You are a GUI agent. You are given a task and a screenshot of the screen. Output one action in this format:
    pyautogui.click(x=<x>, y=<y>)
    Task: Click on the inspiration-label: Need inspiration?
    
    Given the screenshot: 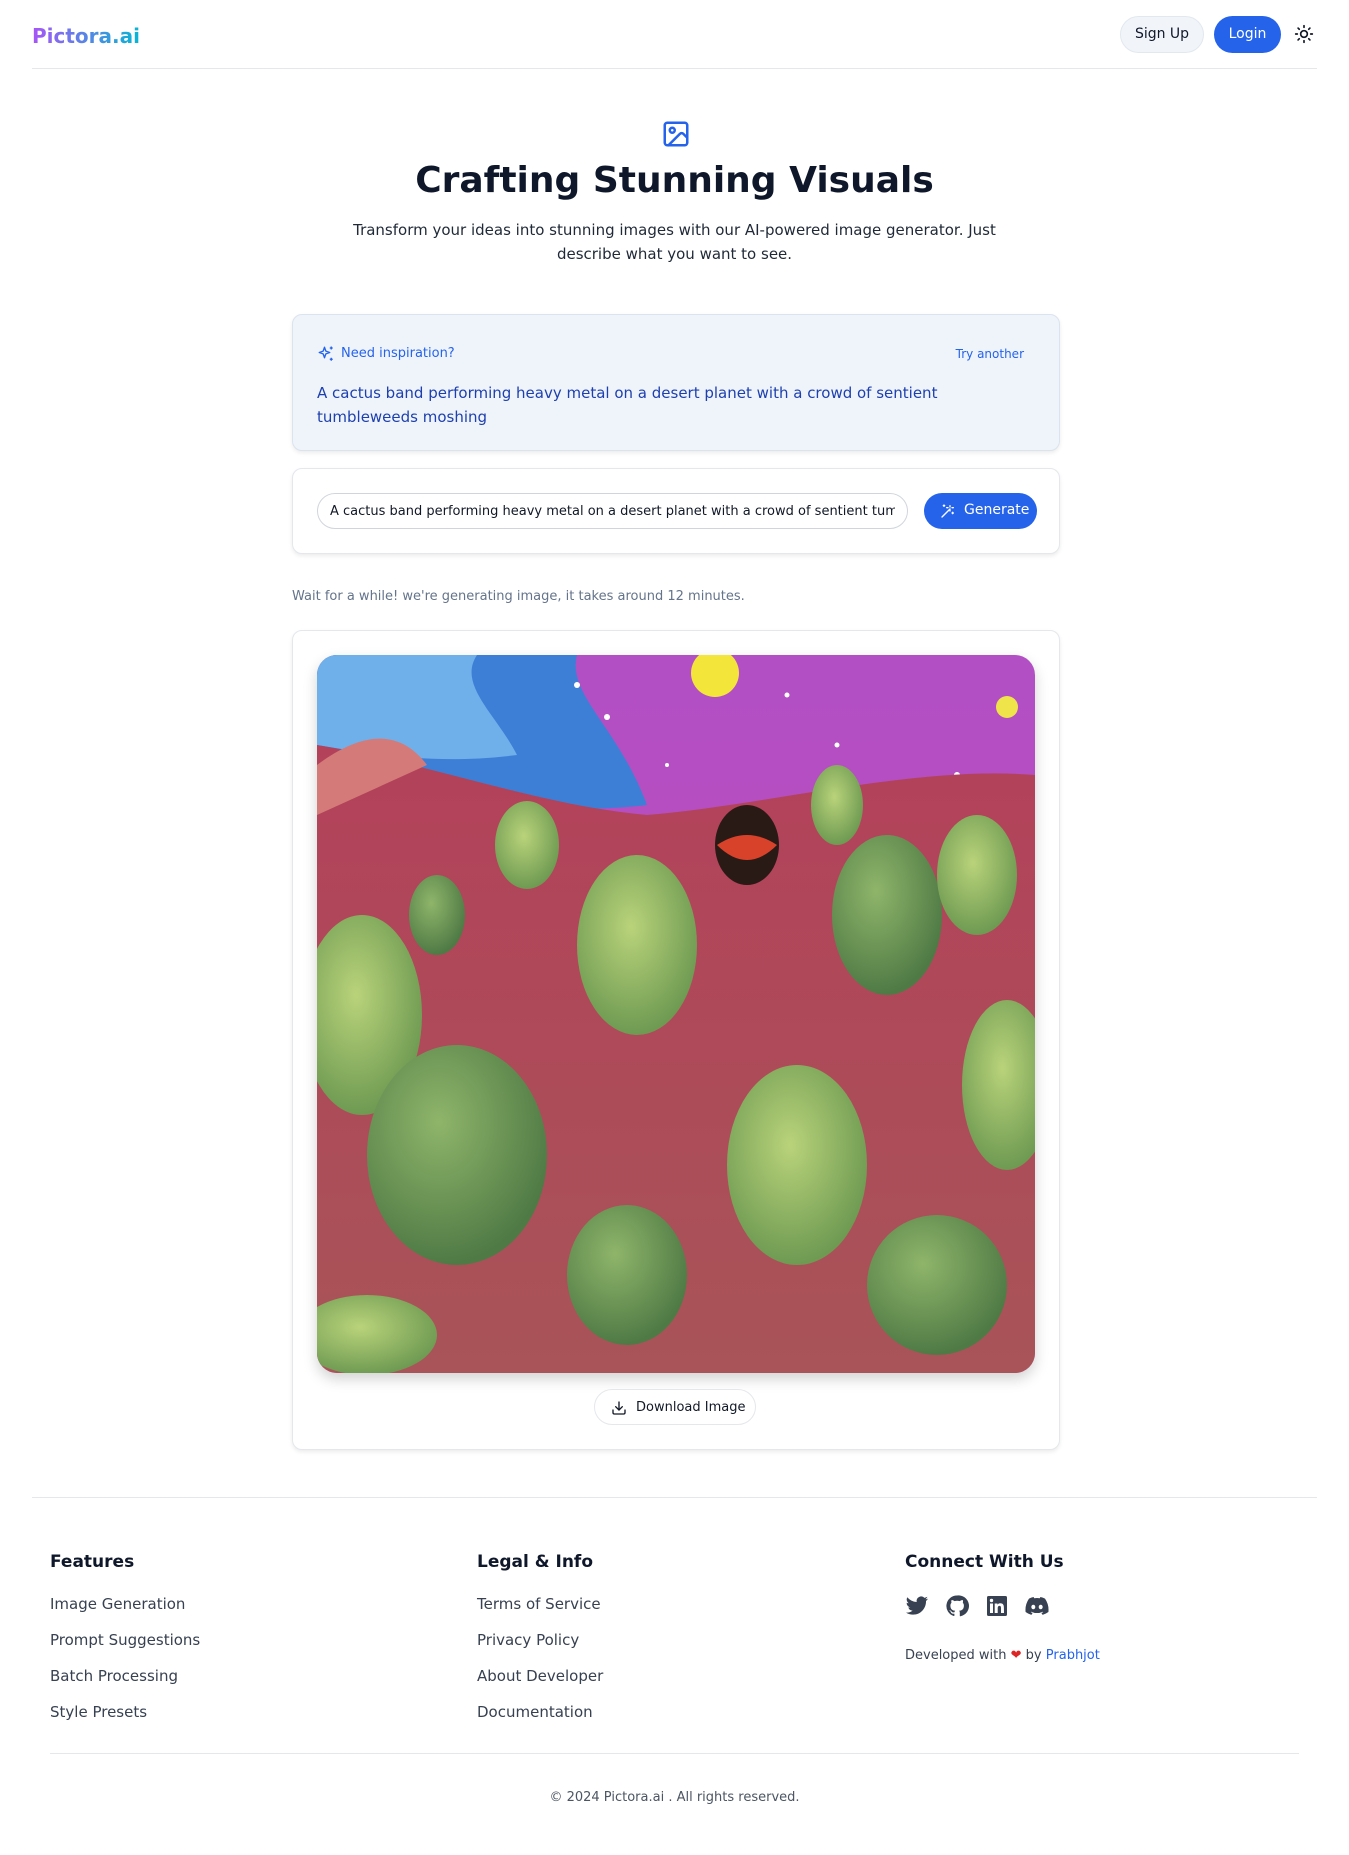 What is the action you would take?
    pyautogui.click(x=398, y=353)
    